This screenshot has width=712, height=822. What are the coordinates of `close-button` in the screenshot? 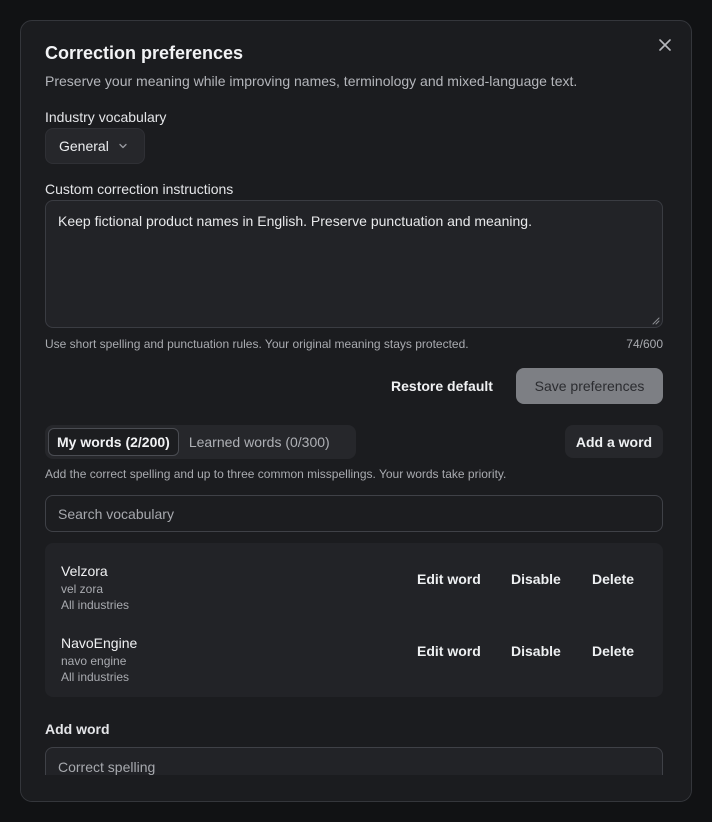 It's located at (665, 45).